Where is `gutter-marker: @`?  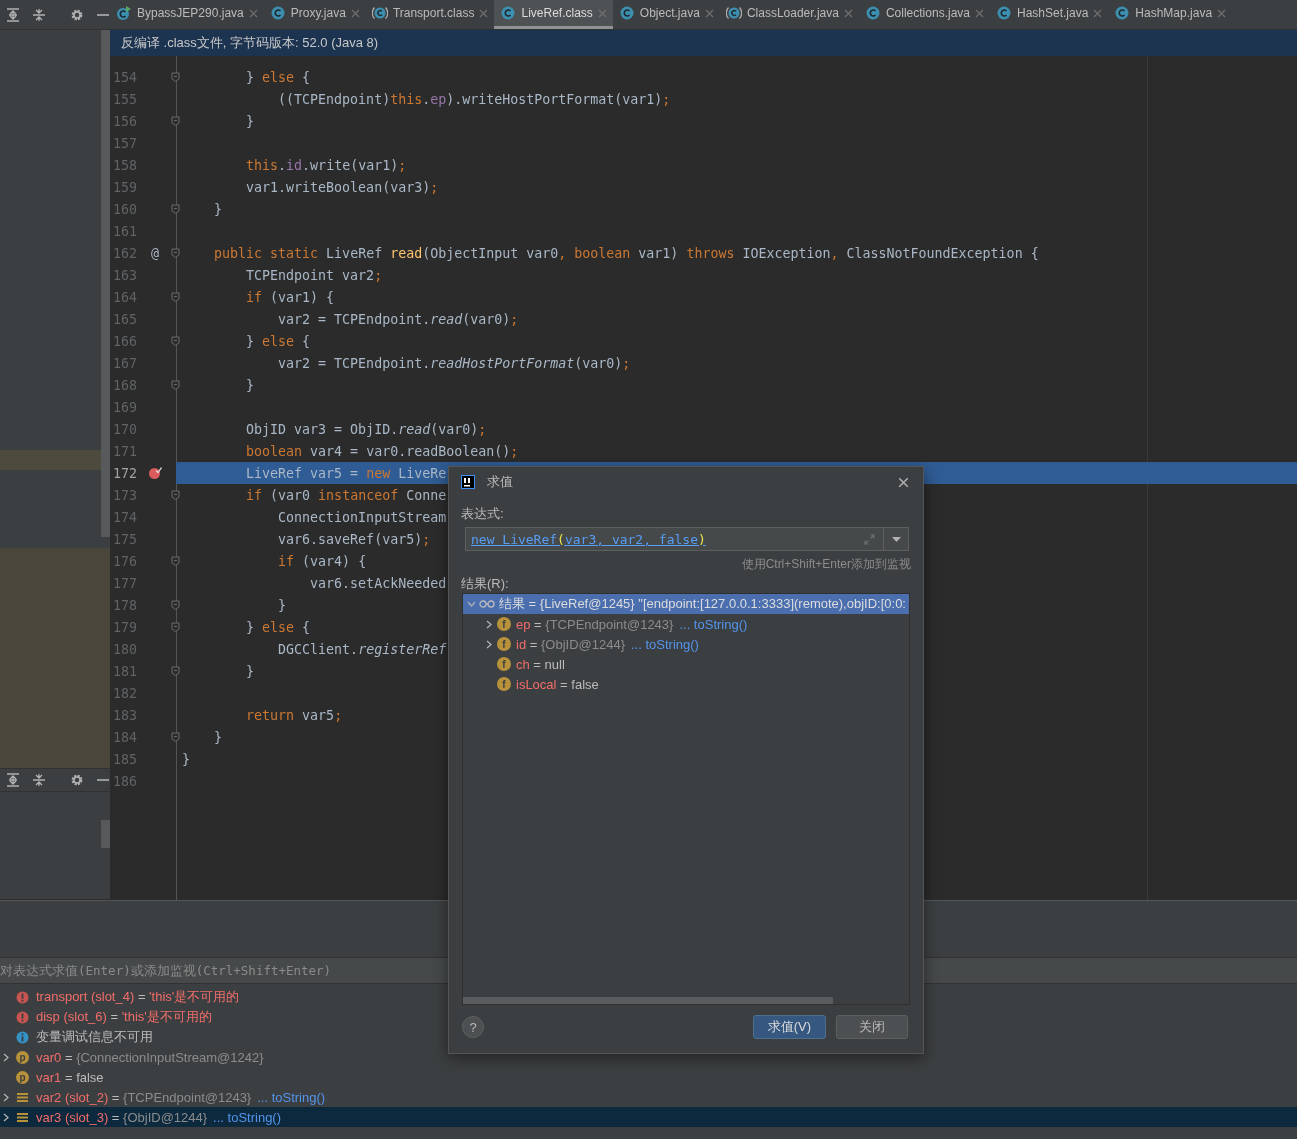 gutter-marker: @ is located at coordinates (155, 253).